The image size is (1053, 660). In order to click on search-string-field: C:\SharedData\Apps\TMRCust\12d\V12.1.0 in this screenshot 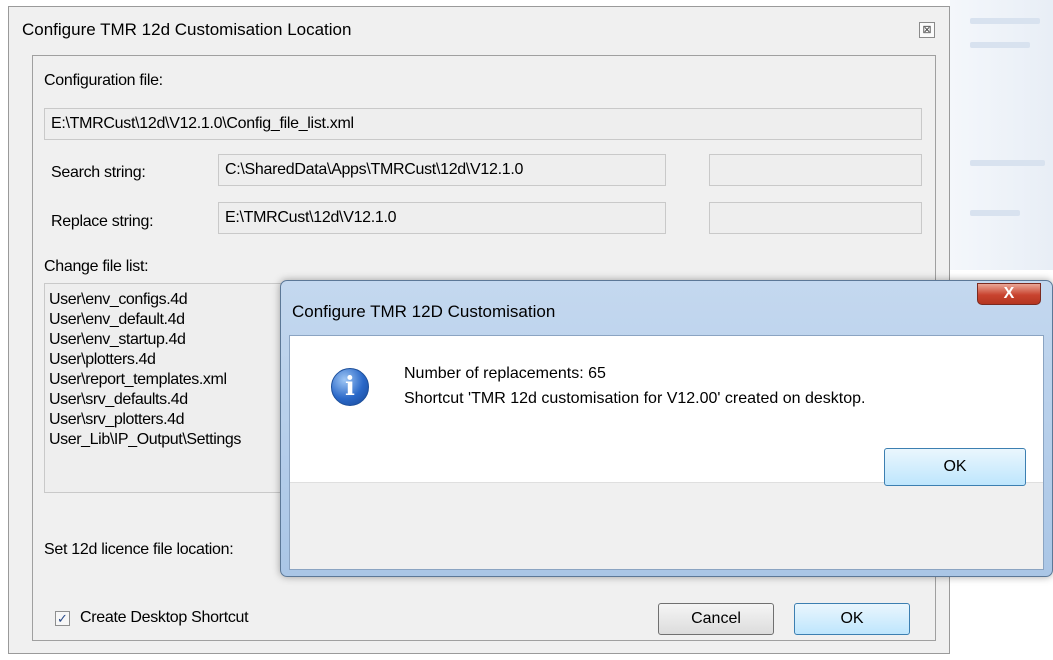, I will do `click(442, 170)`.